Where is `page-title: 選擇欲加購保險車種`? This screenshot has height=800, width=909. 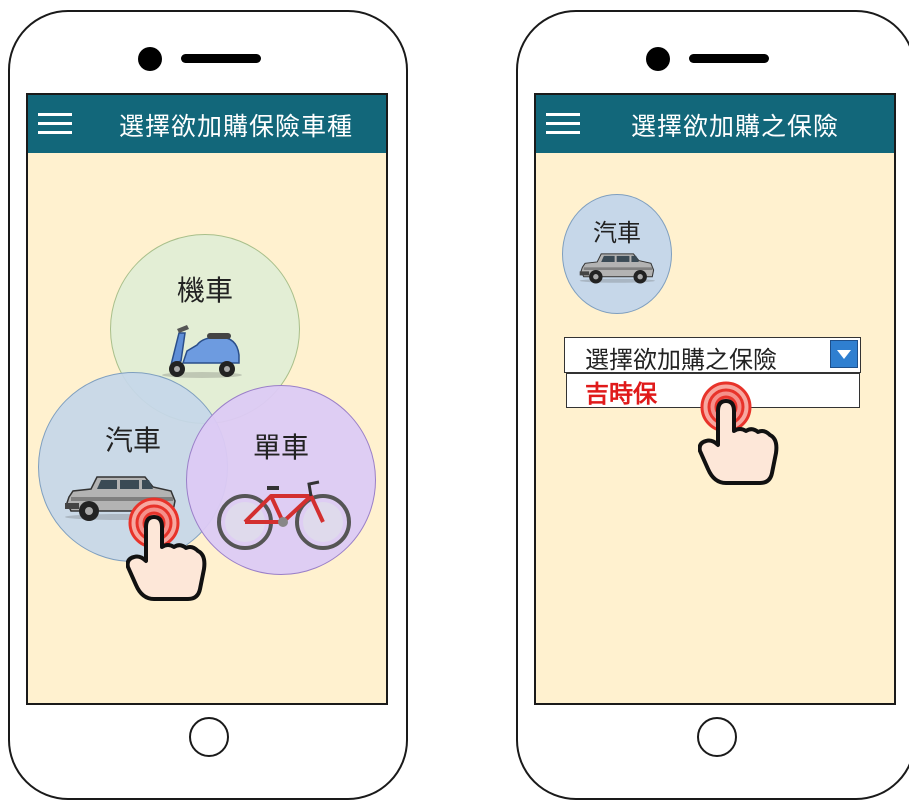 page-title: 選擇欲加購保險車種 is located at coordinates (235, 126).